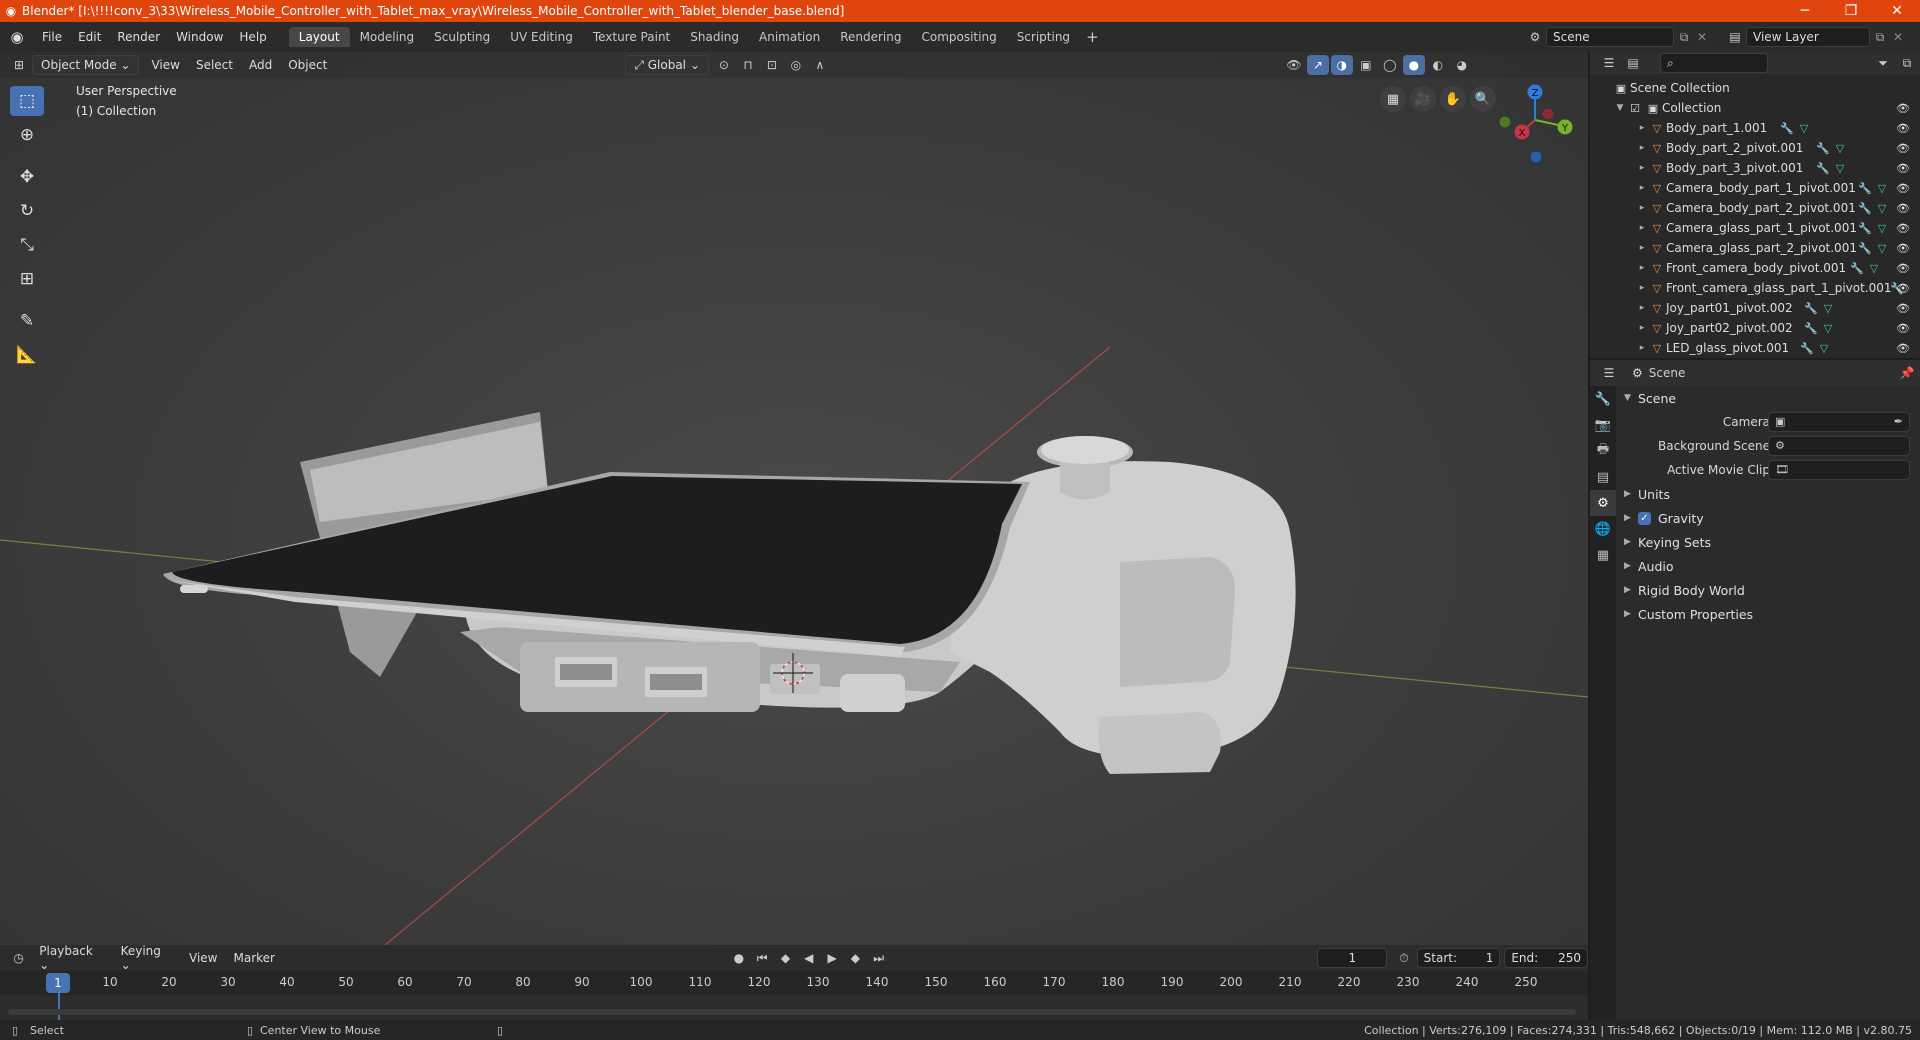  I want to click on close-button: ✕, so click(1897, 11).